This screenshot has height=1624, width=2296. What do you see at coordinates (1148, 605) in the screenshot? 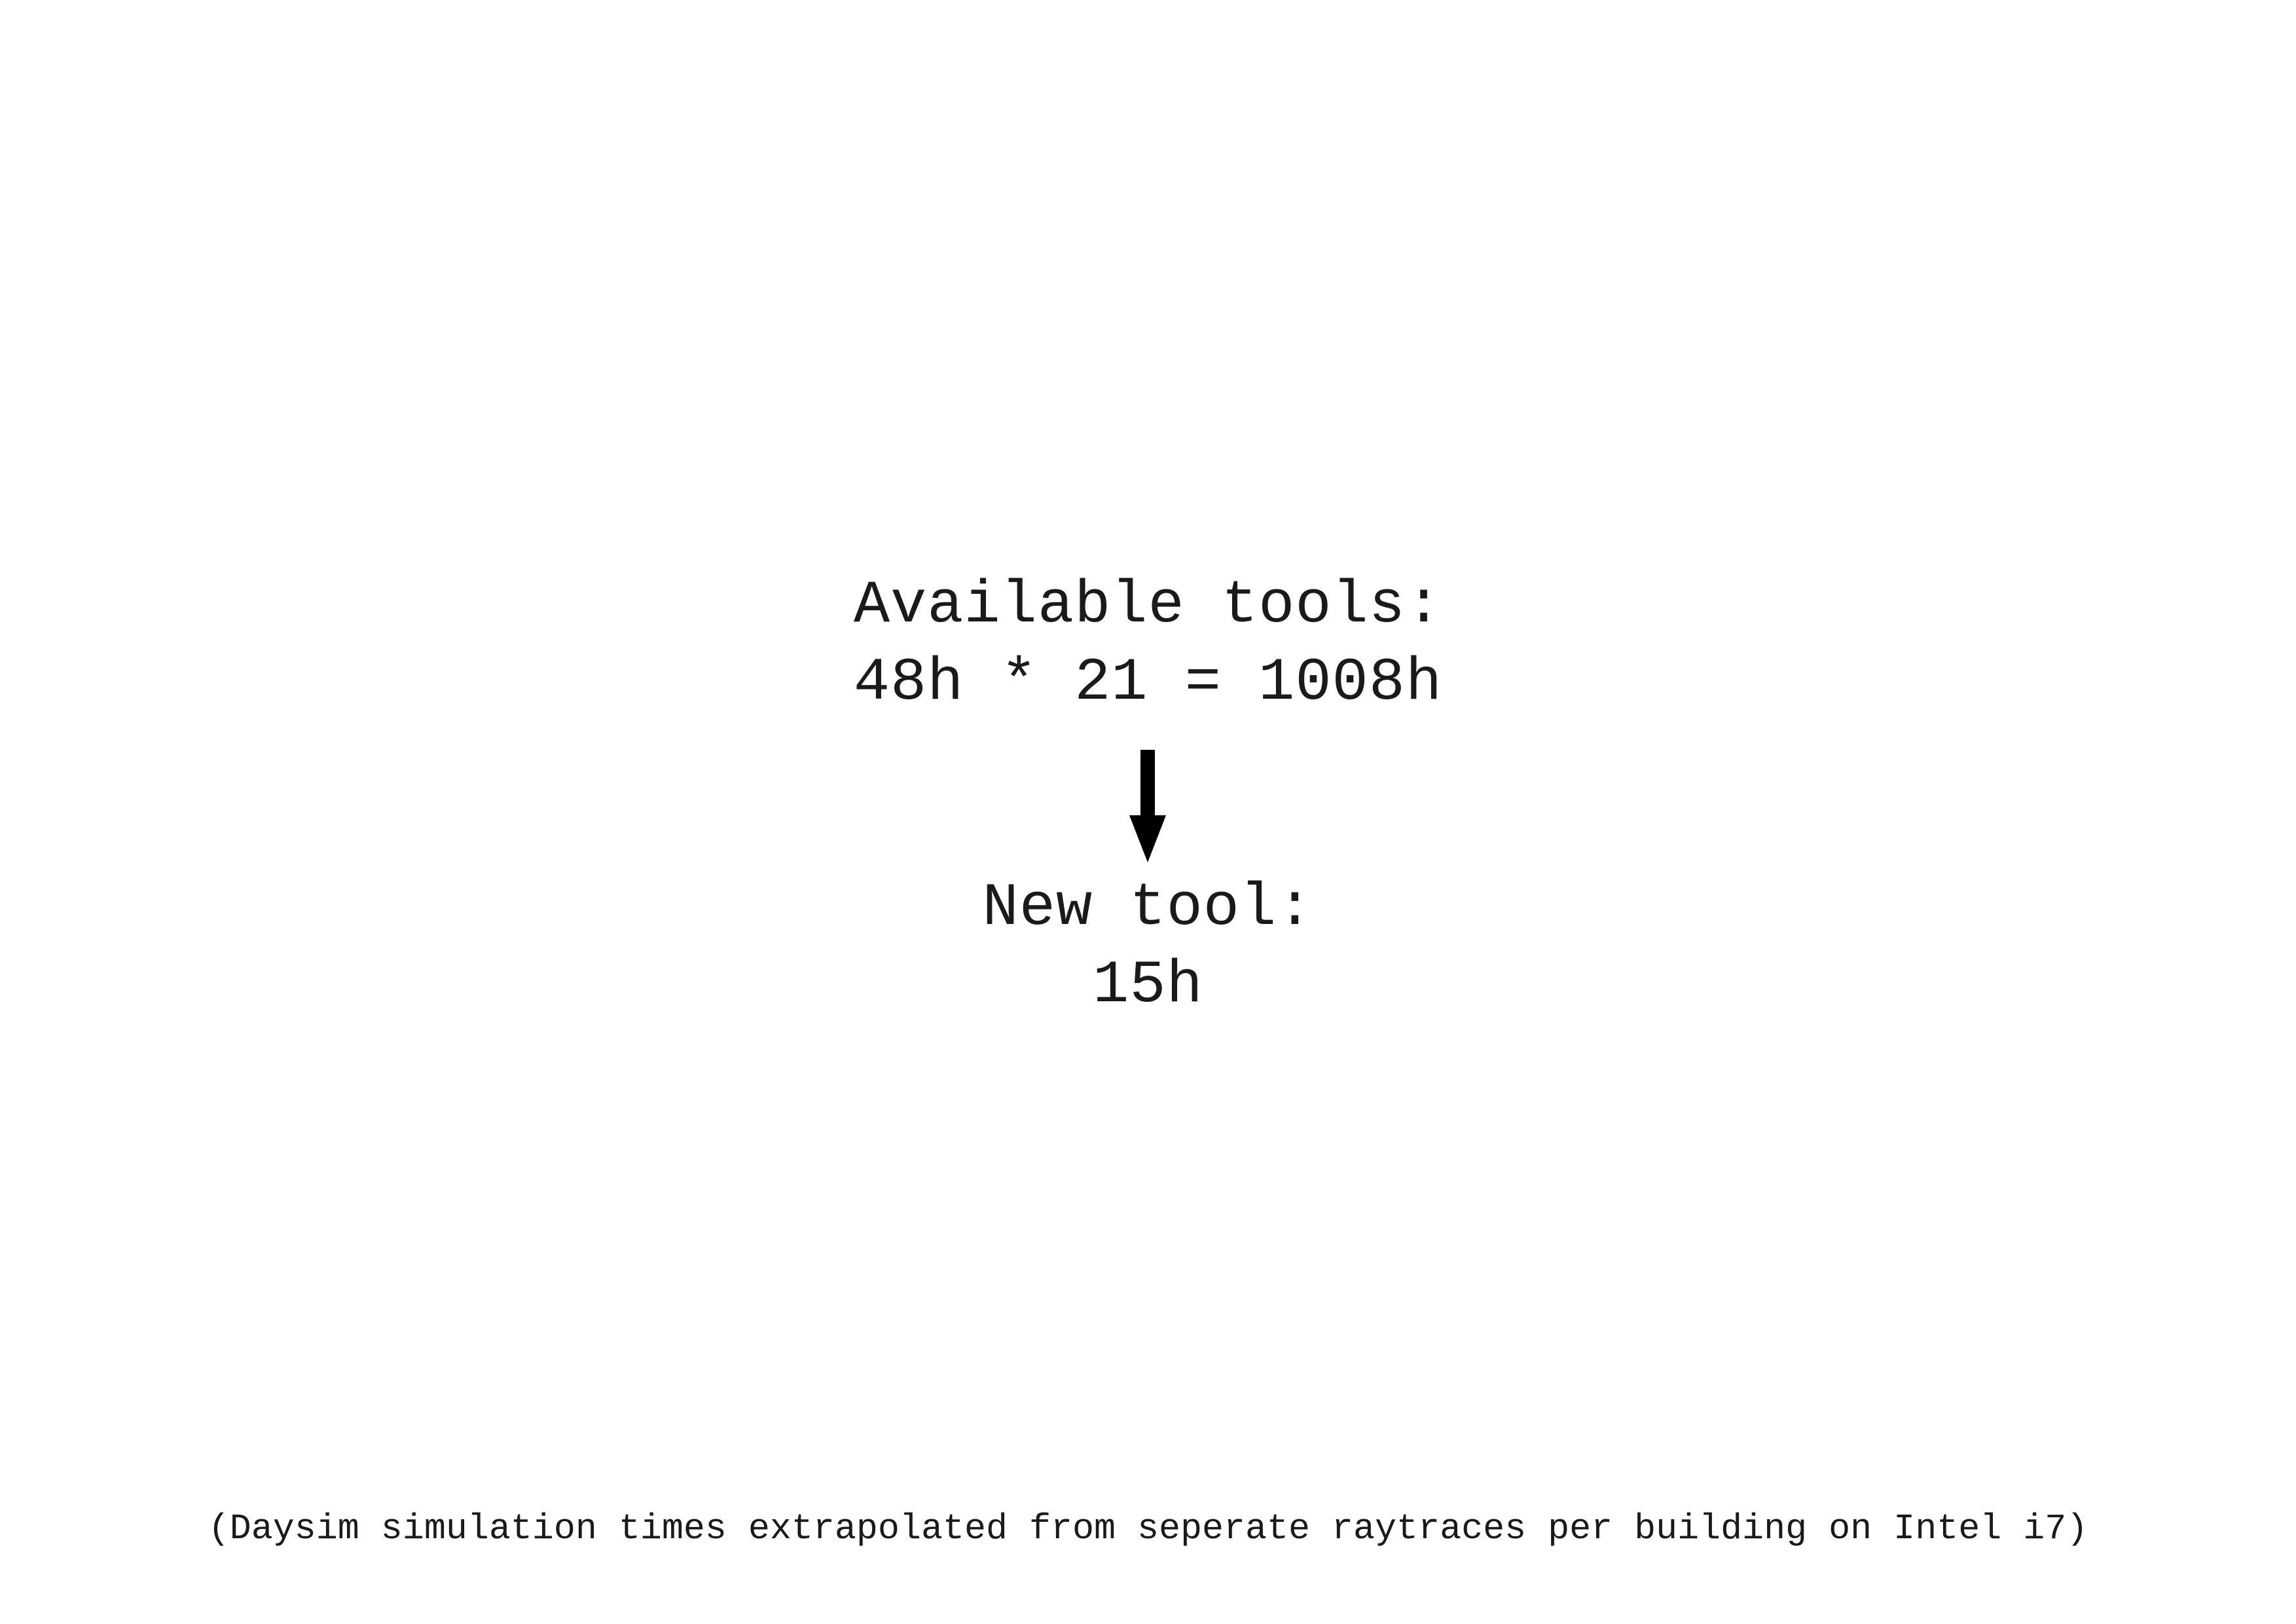
I see `available-tools-heading: Available tools:` at bounding box center [1148, 605].